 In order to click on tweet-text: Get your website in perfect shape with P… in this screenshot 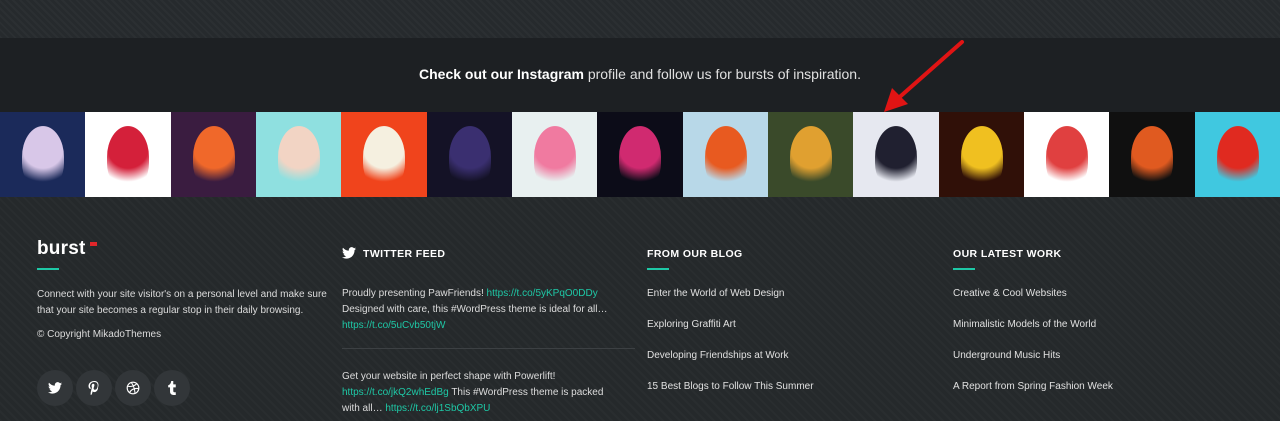, I will do `click(449, 376)`.